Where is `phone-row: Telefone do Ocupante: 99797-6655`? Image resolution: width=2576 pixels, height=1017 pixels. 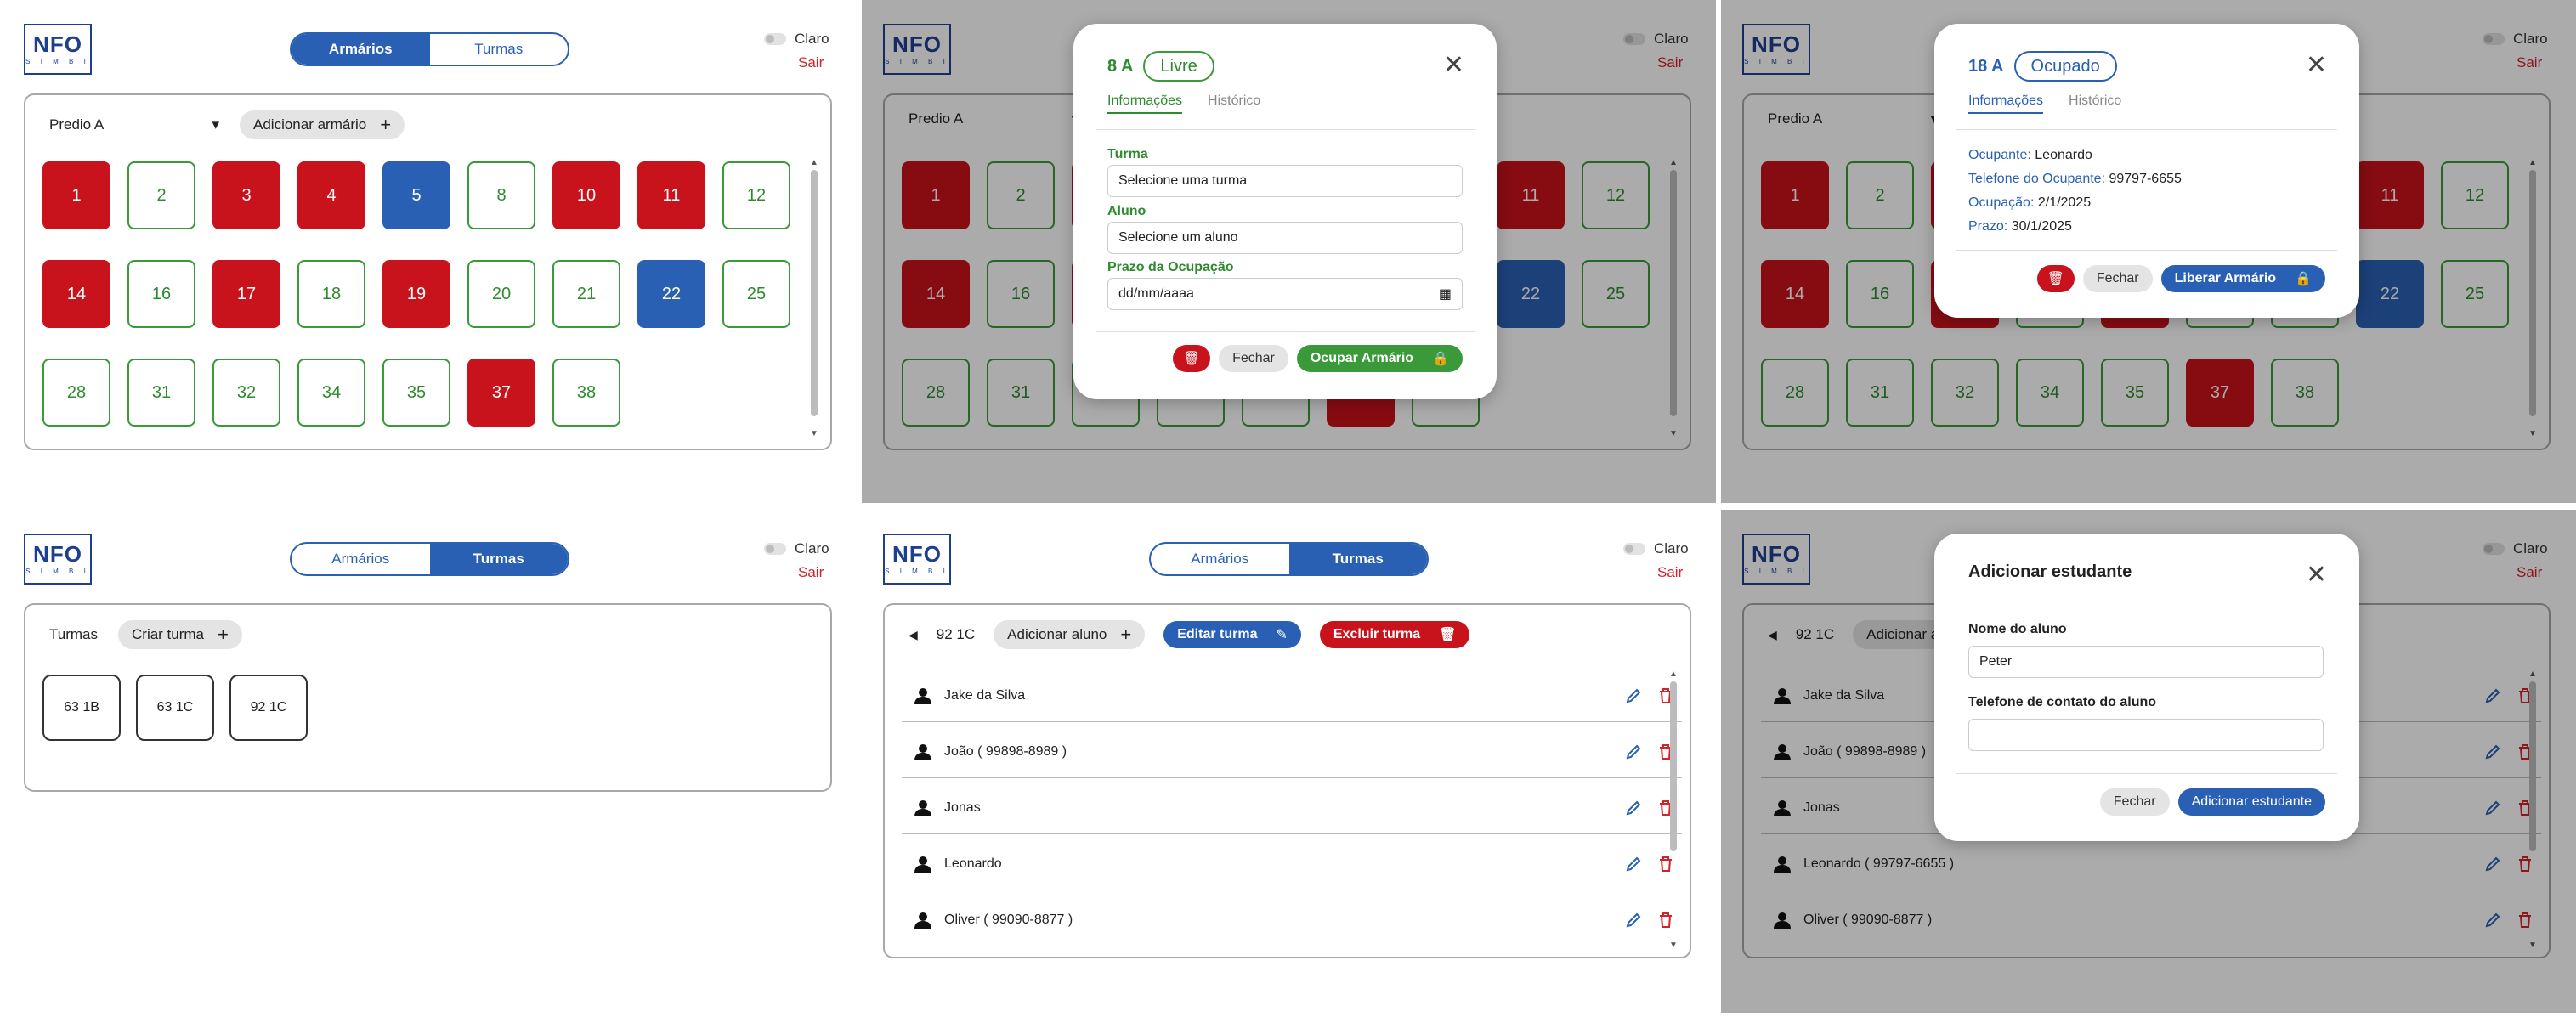 phone-row: Telefone do Ocupante: 99797-6655 is located at coordinates (2075, 179).